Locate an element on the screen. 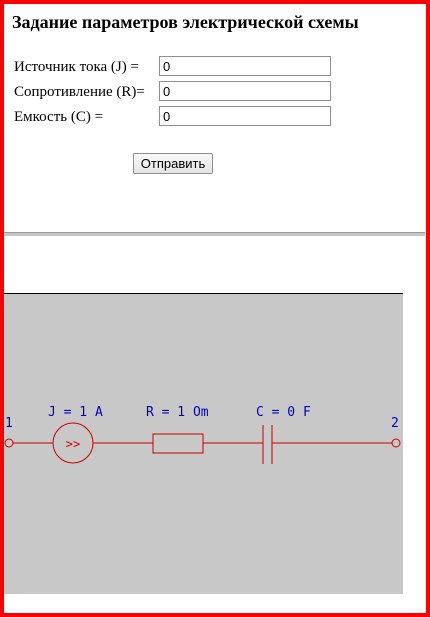 Image resolution: width=430 pixels, height=617 pixels. capacitor-label: C = 0 F is located at coordinates (283, 412).